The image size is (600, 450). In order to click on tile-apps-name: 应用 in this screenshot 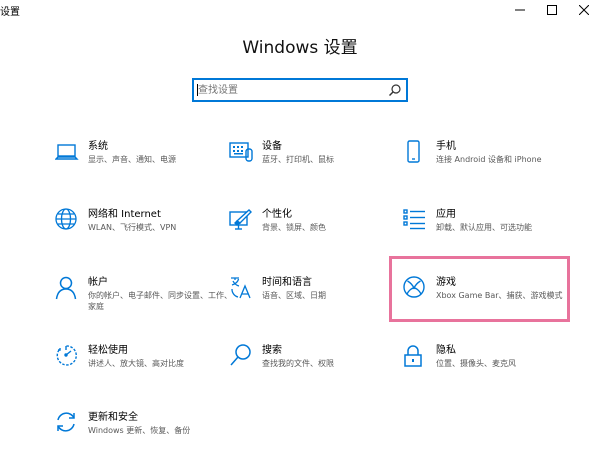, I will do `click(446, 214)`.